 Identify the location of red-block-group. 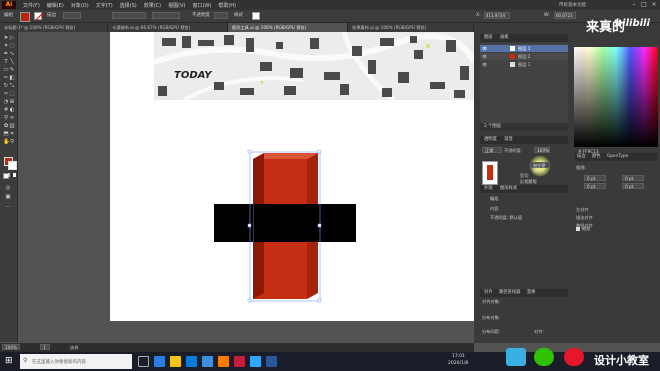
(285, 225).